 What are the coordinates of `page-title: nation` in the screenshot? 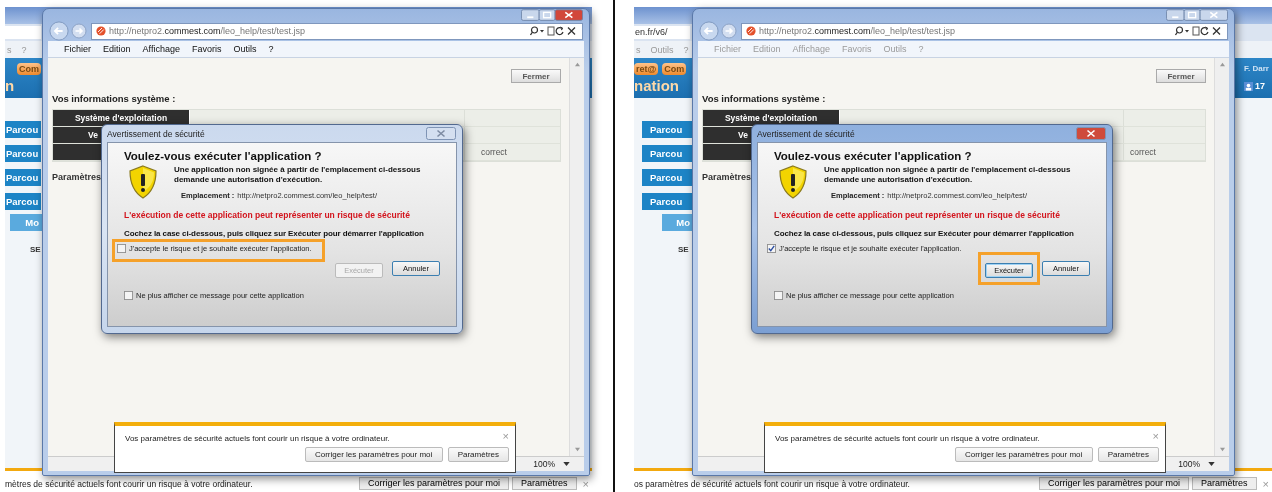 It's located at (656, 85).